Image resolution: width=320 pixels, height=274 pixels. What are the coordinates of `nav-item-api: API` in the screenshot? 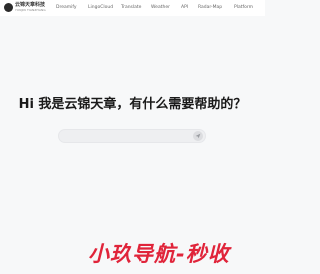 It's located at (184, 8).